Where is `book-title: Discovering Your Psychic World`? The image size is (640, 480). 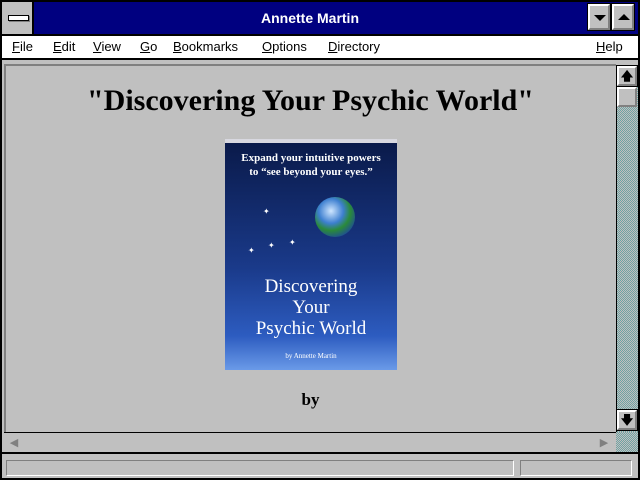
book-title: Discovering Your Psychic World is located at coordinates (311, 307).